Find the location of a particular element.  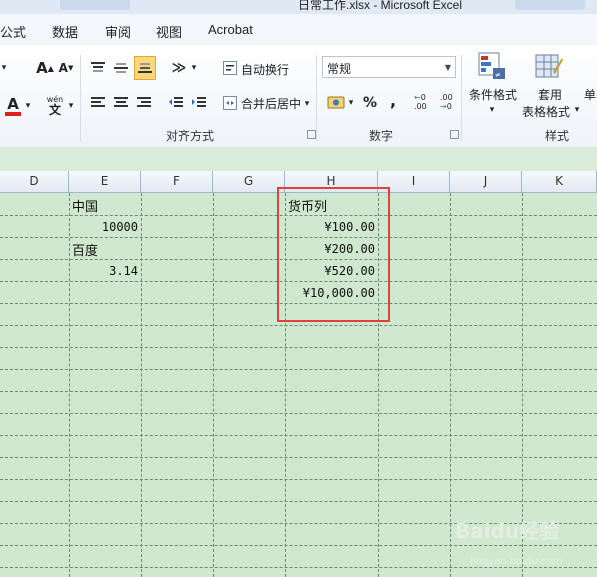

phonetic-dropdown-icon: ▾ is located at coordinates (71, 106).